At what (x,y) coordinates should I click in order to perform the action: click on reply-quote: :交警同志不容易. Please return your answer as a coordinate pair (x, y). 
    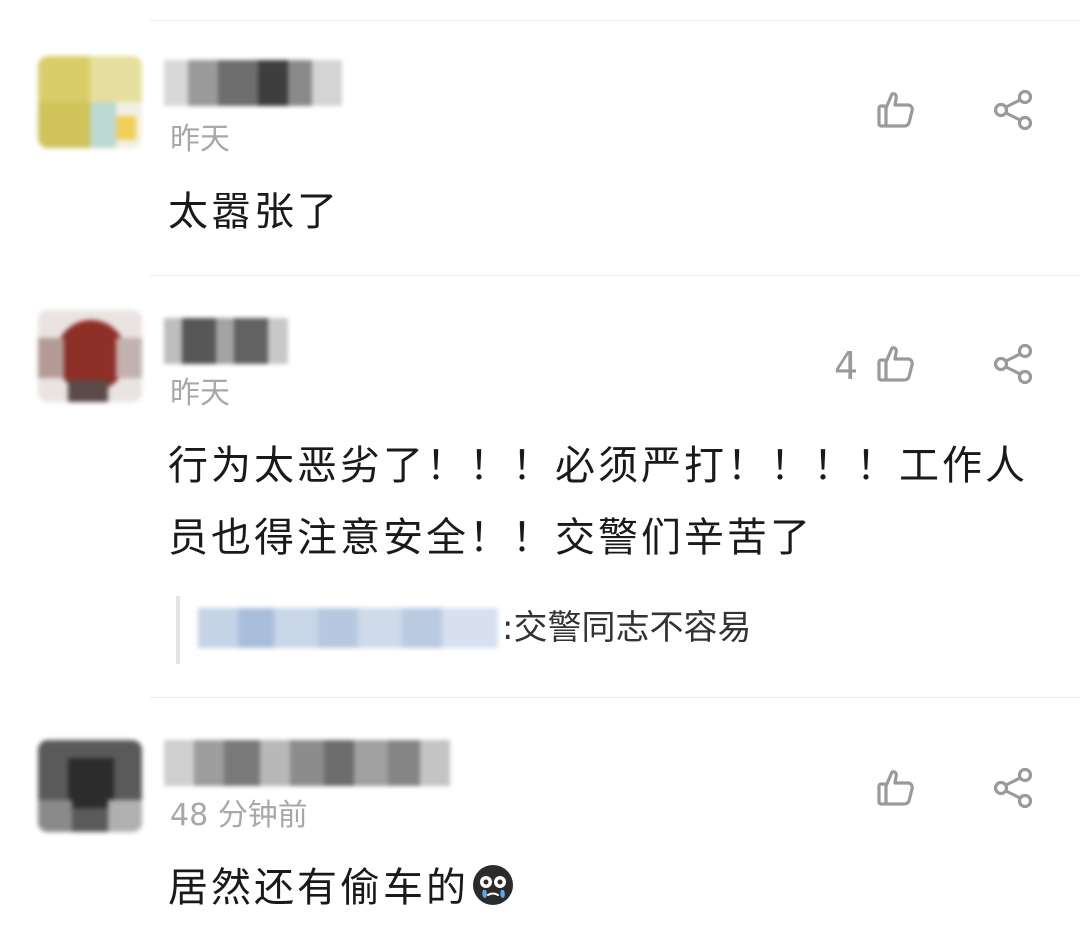
    Looking at the image, I should click on (606, 630).